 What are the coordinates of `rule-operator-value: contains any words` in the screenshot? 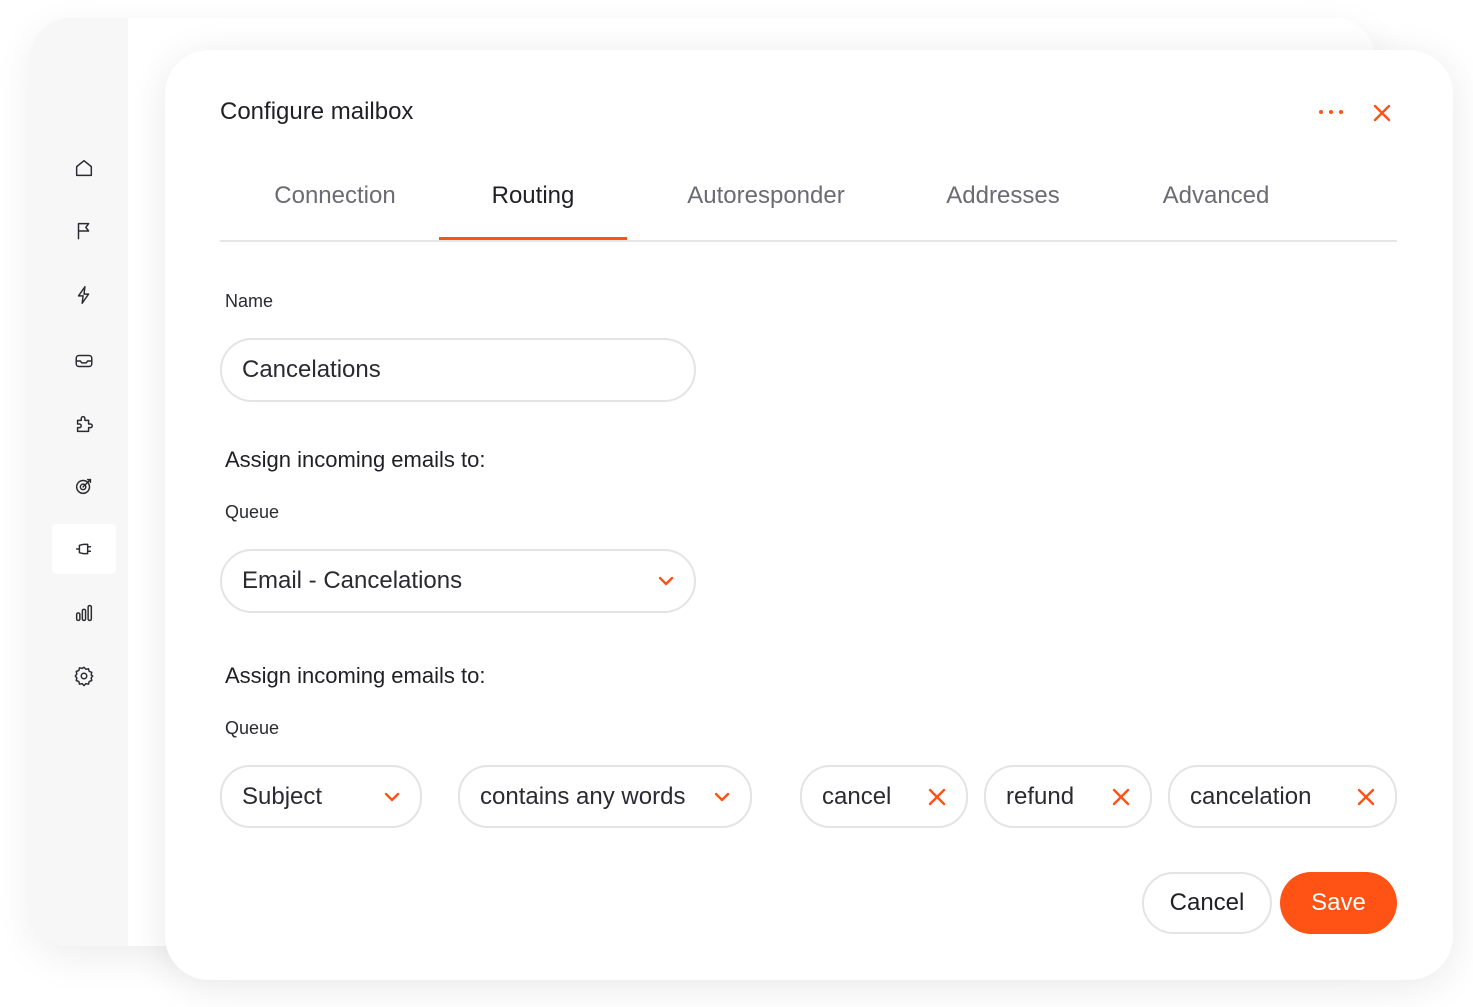 It's located at (583, 796).